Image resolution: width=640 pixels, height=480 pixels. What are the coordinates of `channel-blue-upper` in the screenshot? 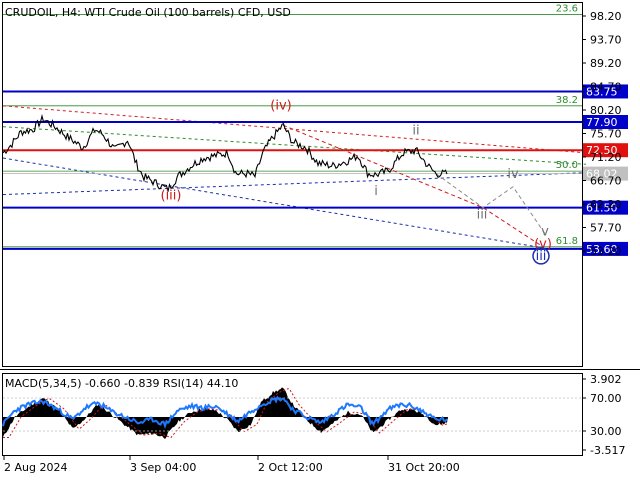 It's located at (294, 184).